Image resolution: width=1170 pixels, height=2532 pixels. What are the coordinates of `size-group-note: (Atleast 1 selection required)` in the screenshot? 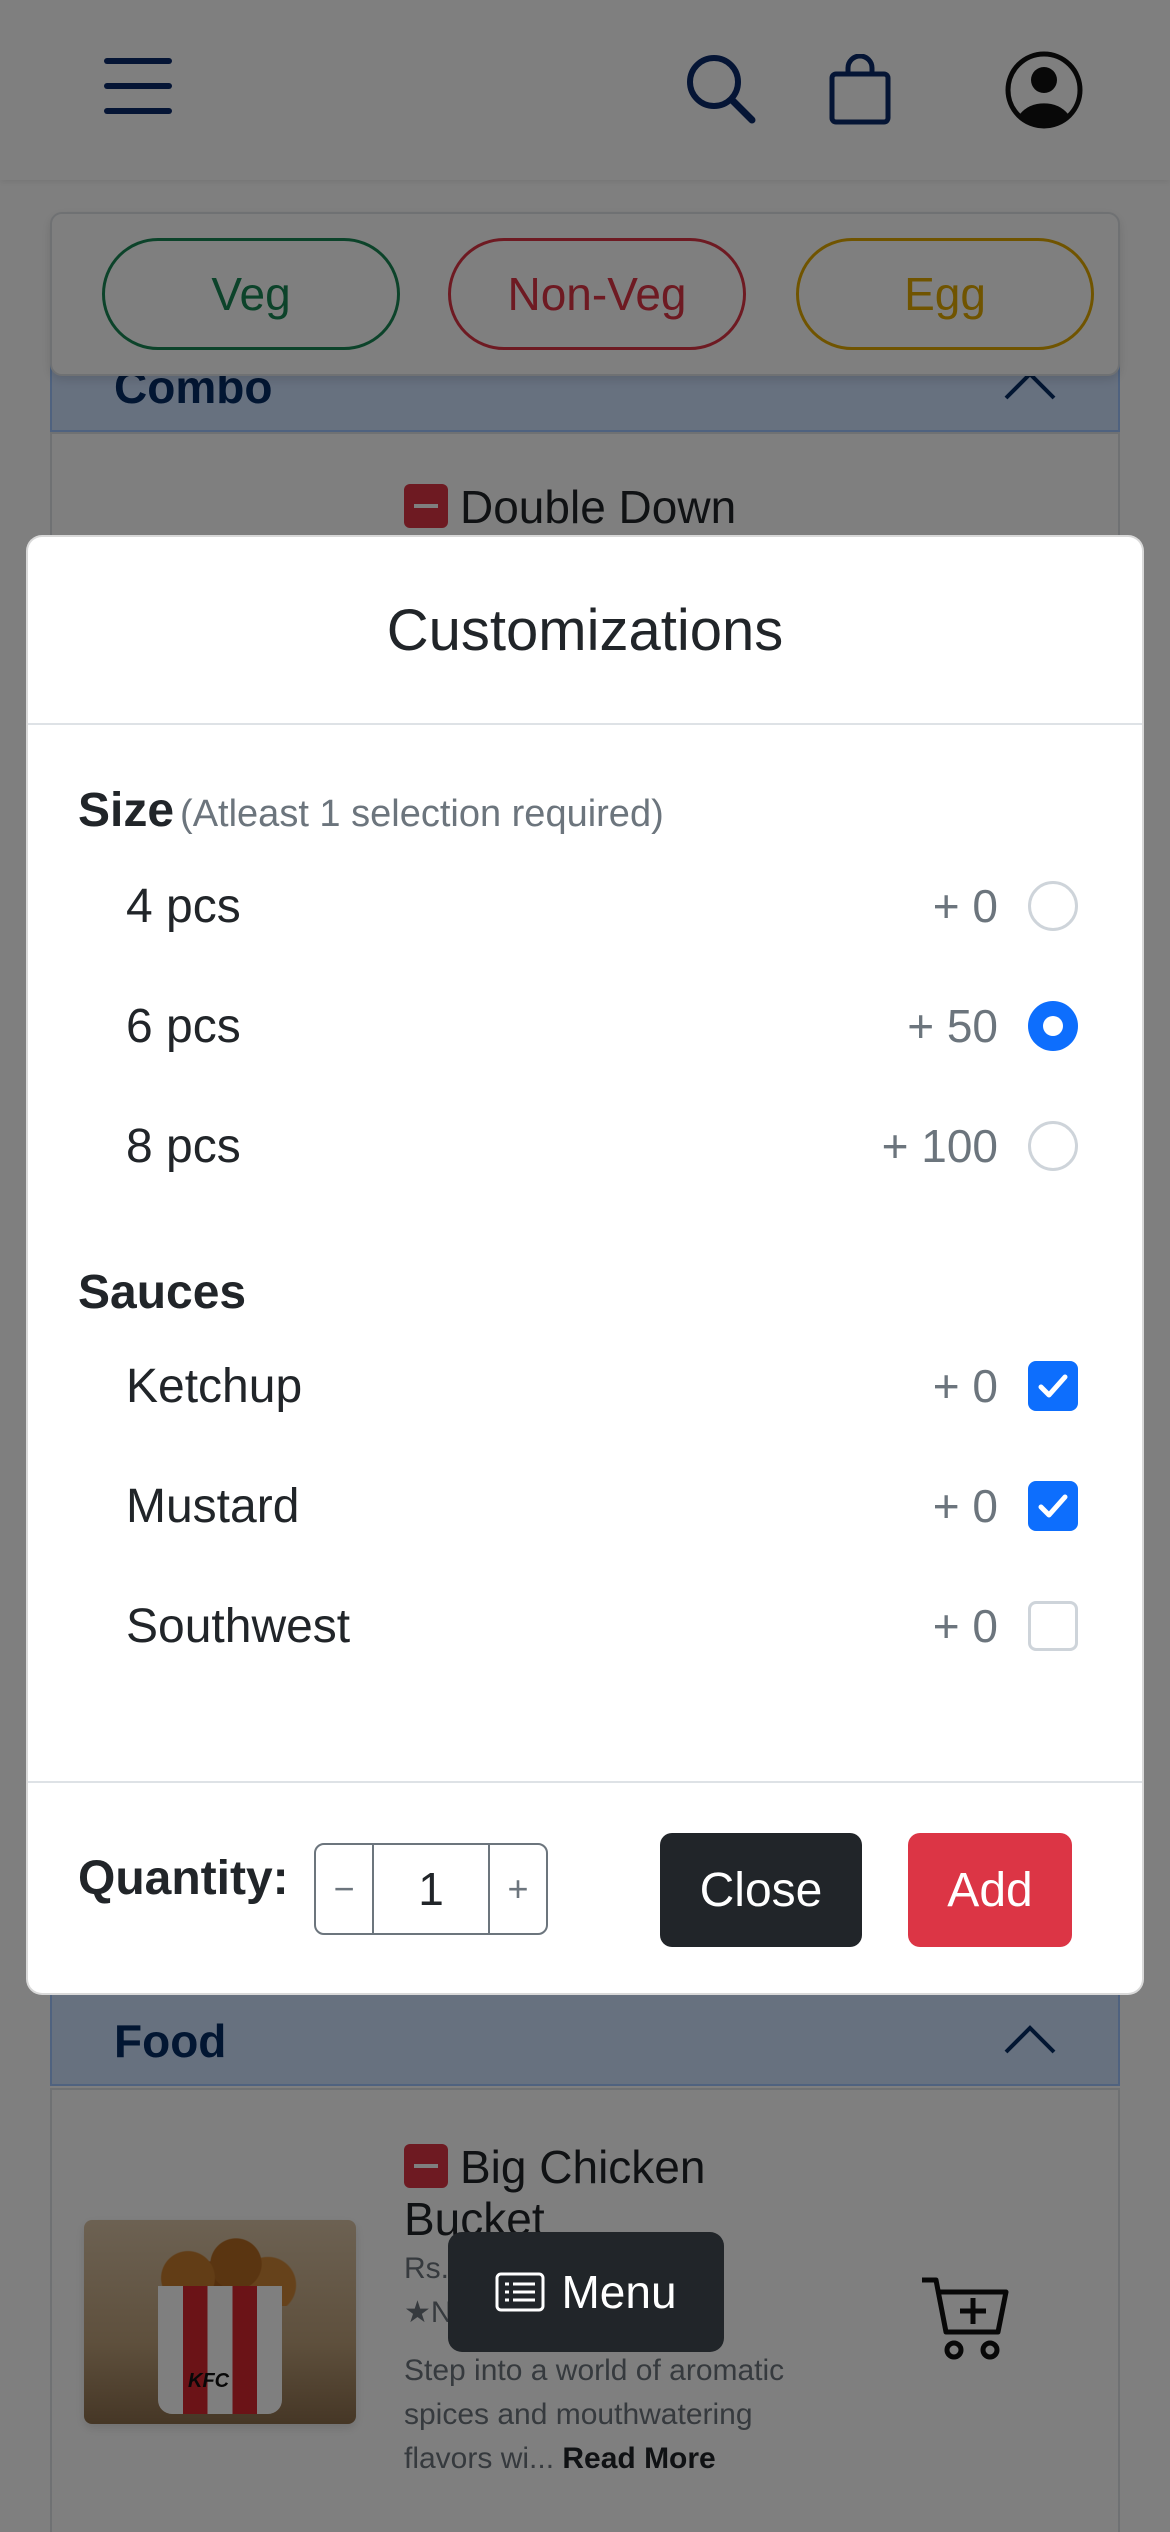 It's located at (422, 814).